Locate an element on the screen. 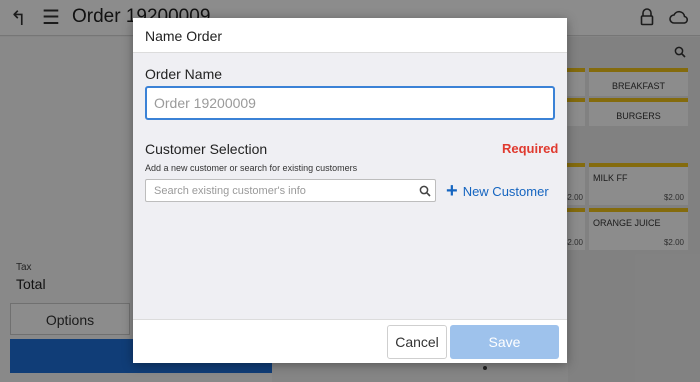 Image resolution: width=700 pixels, height=382 pixels. dialog-title: Name Order is located at coordinates (184, 36).